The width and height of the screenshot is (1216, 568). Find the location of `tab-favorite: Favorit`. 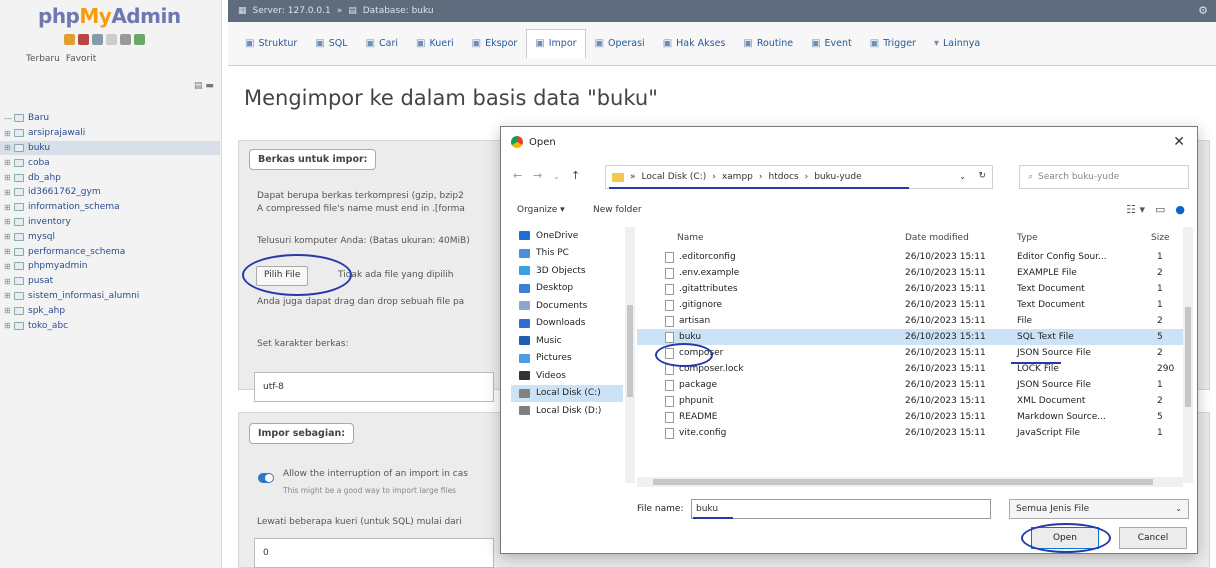

tab-favorite: Favorit is located at coordinates (81, 59).